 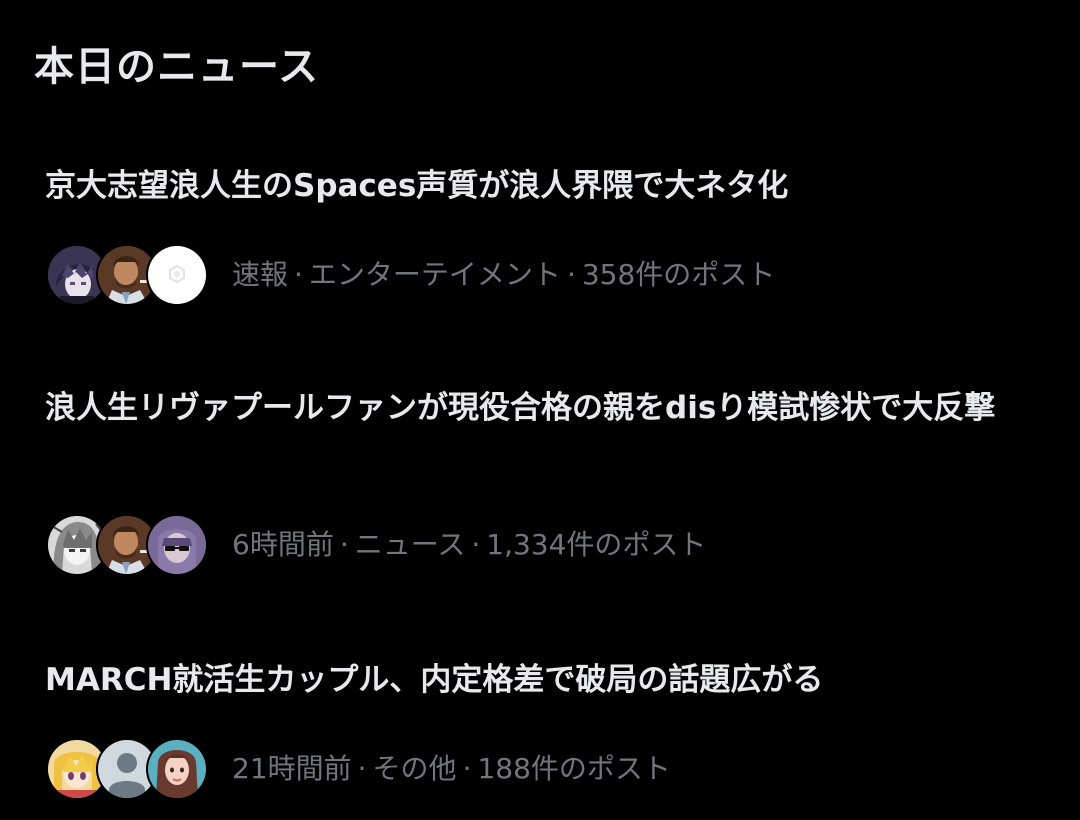 What do you see at coordinates (260, 274) in the screenshot?
I see `news-time: 速報` at bounding box center [260, 274].